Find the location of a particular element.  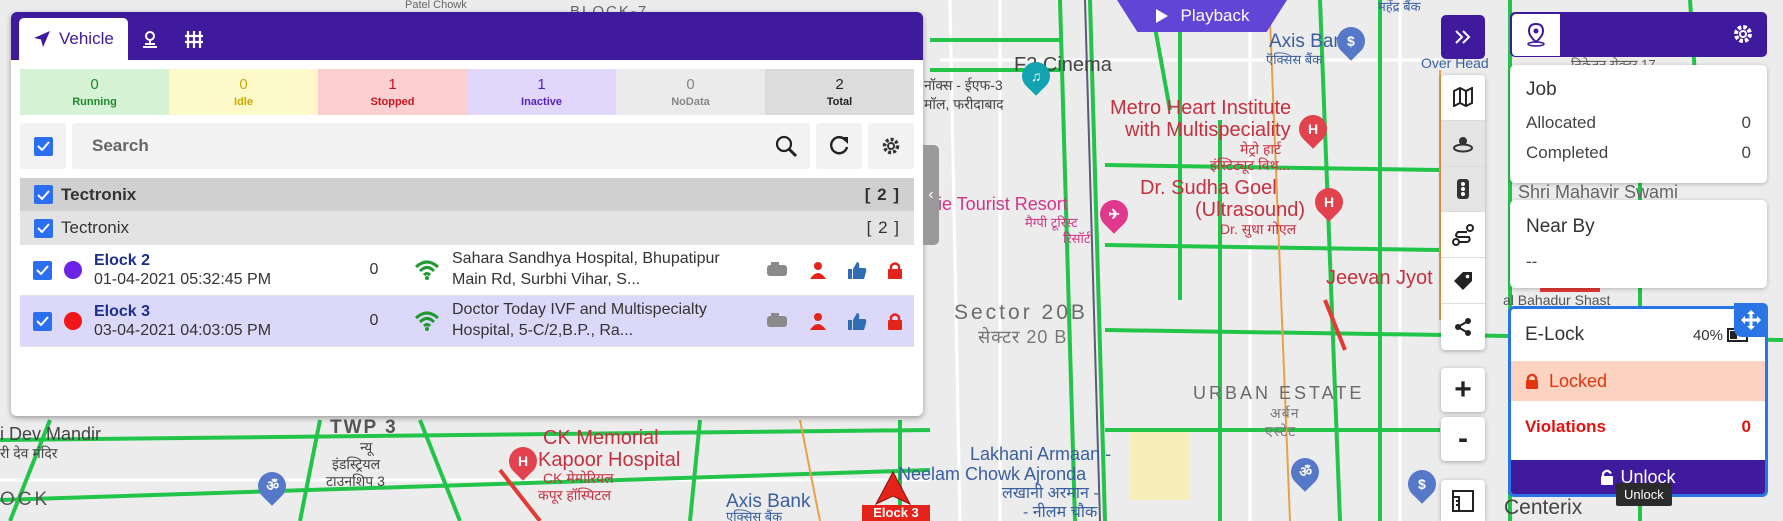

move-card-handle is located at coordinates (1751, 320).